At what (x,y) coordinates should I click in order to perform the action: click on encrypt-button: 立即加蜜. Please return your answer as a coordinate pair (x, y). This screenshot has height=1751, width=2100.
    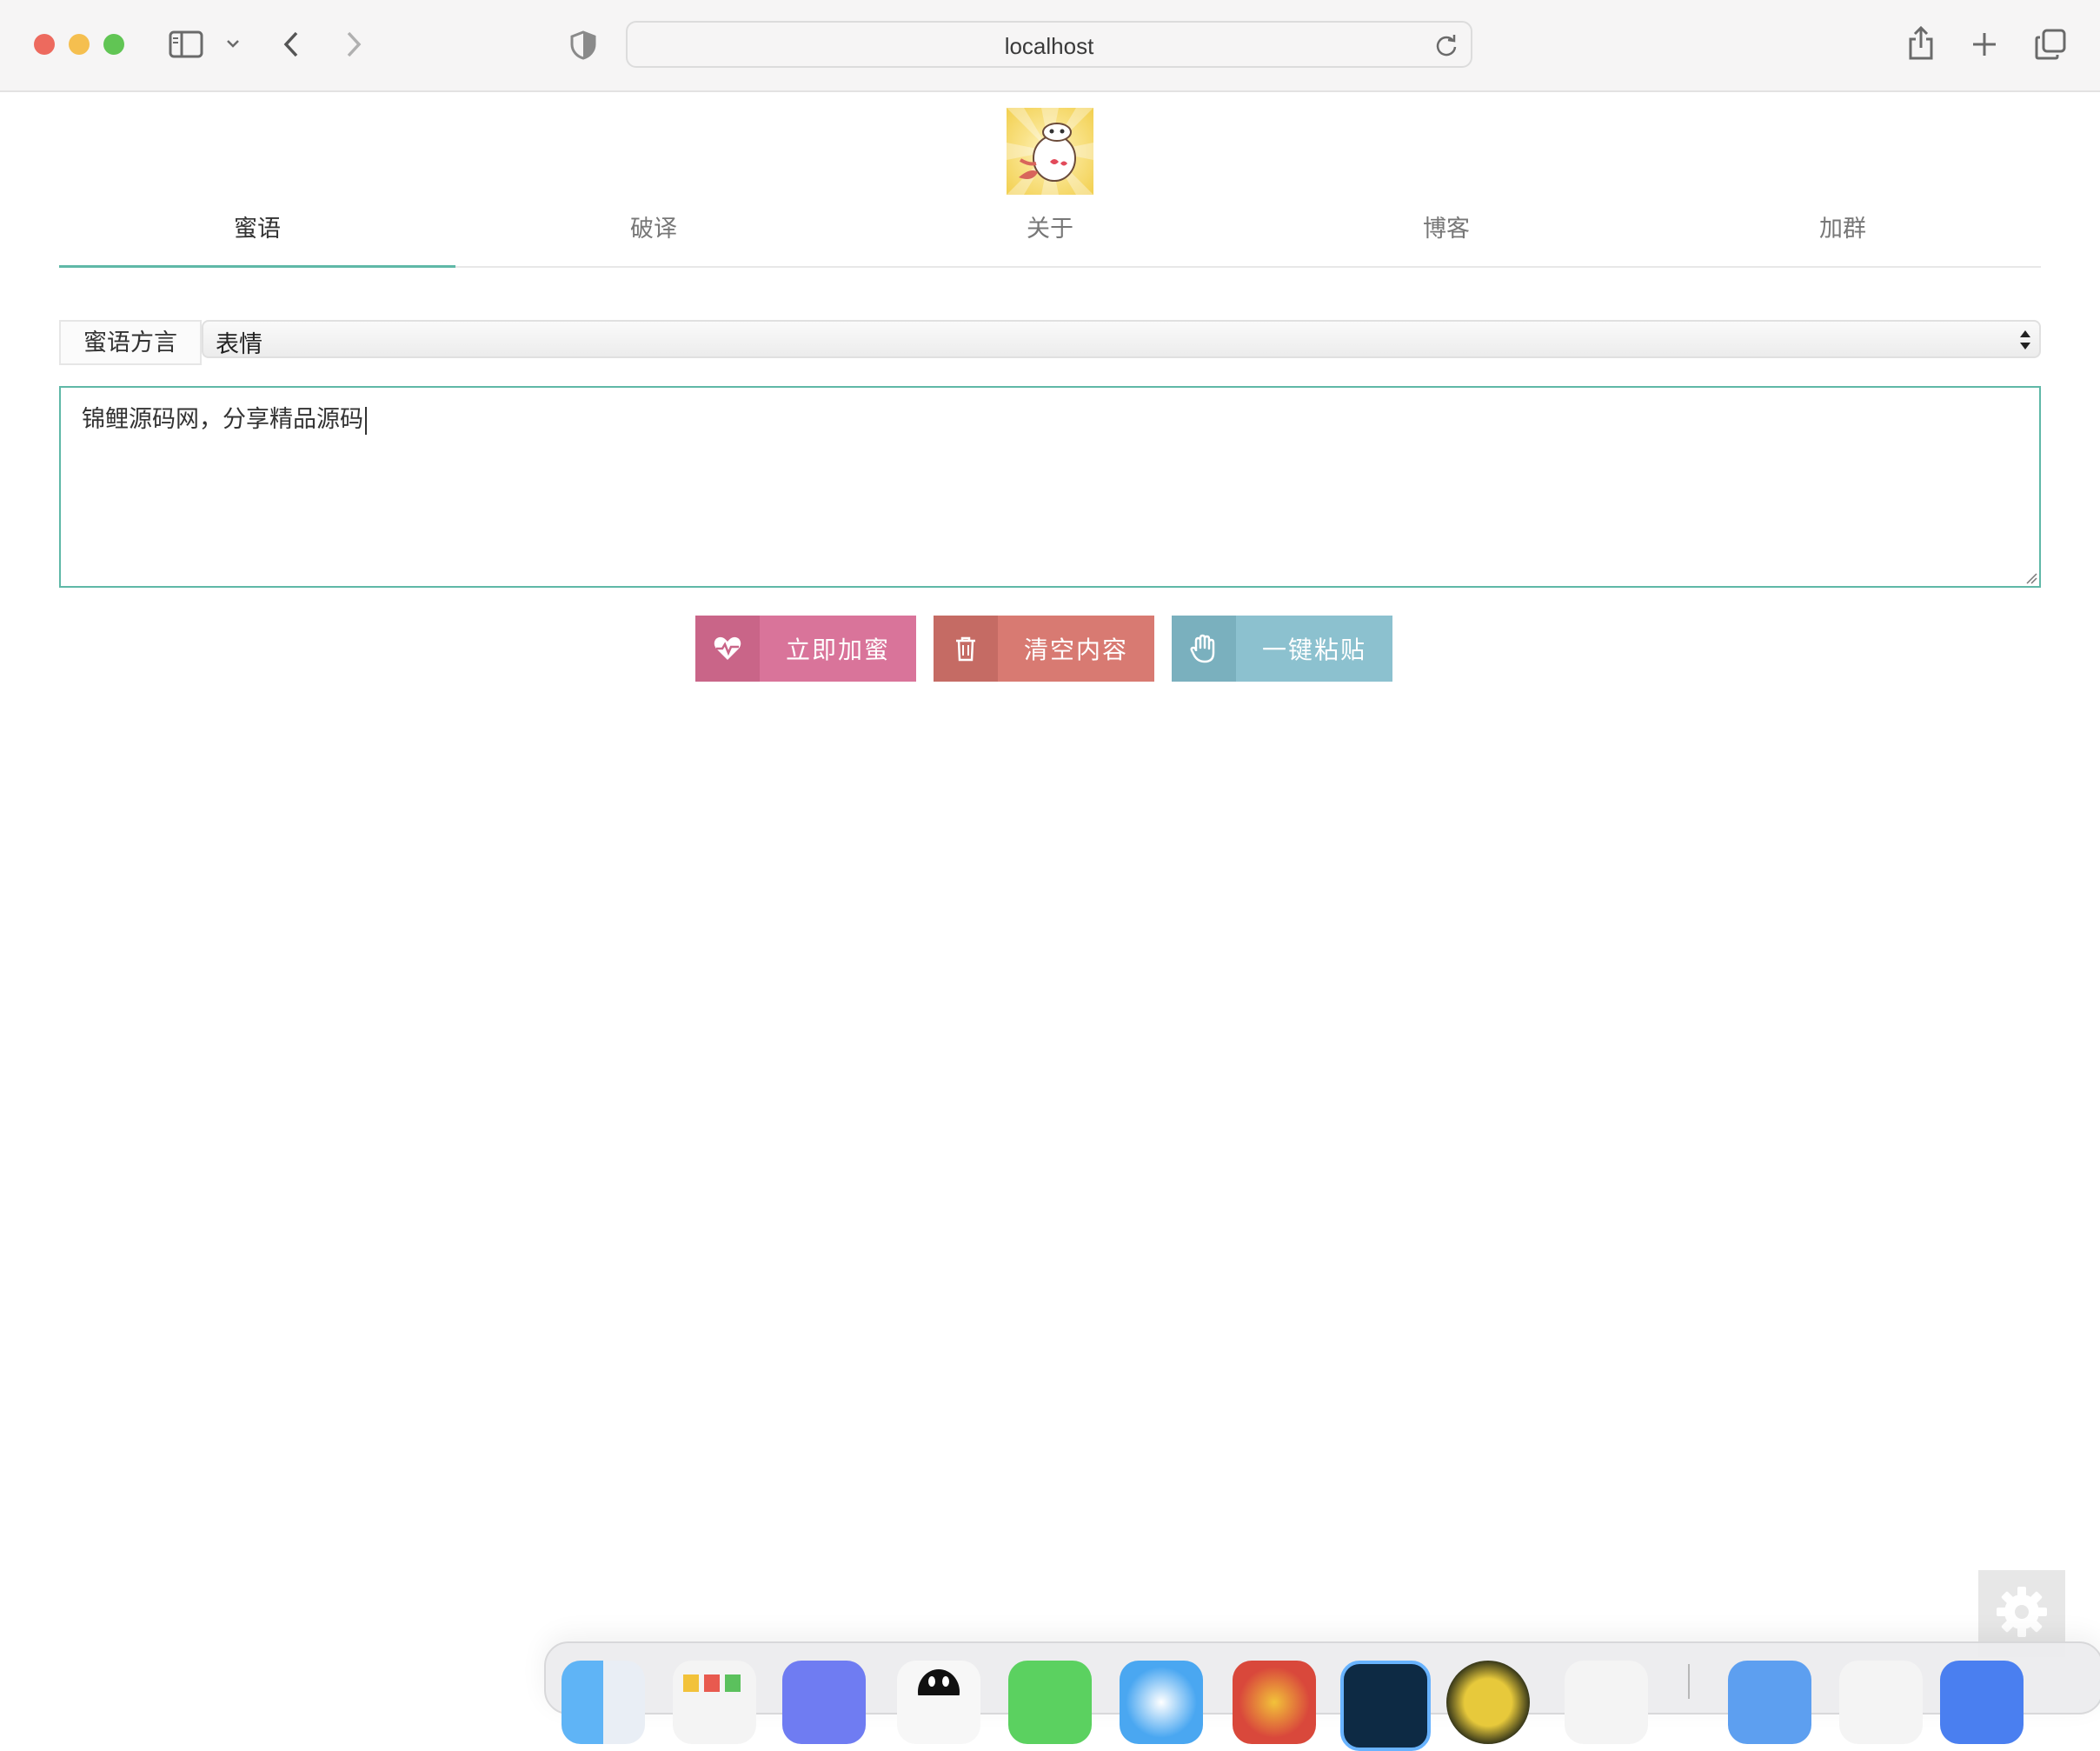
    Looking at the image, I should click on (805, 649).